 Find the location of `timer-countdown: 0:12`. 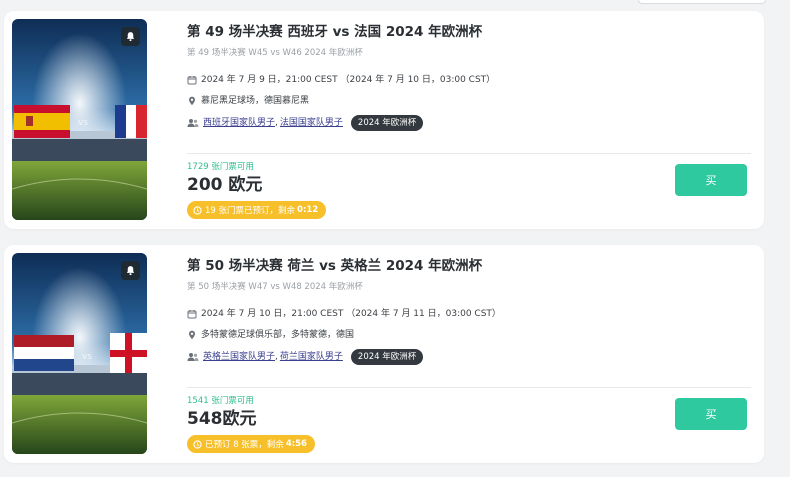

timer-countdown: 0:12 is located at coordinates (308, 210).